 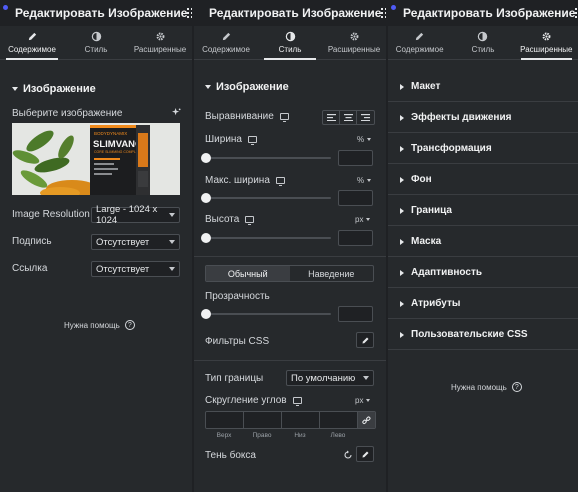 What do you see at coordinates (431, 210) in the screenshot?
I see `section-border-label: Граница` at bounding box center [431, 210].